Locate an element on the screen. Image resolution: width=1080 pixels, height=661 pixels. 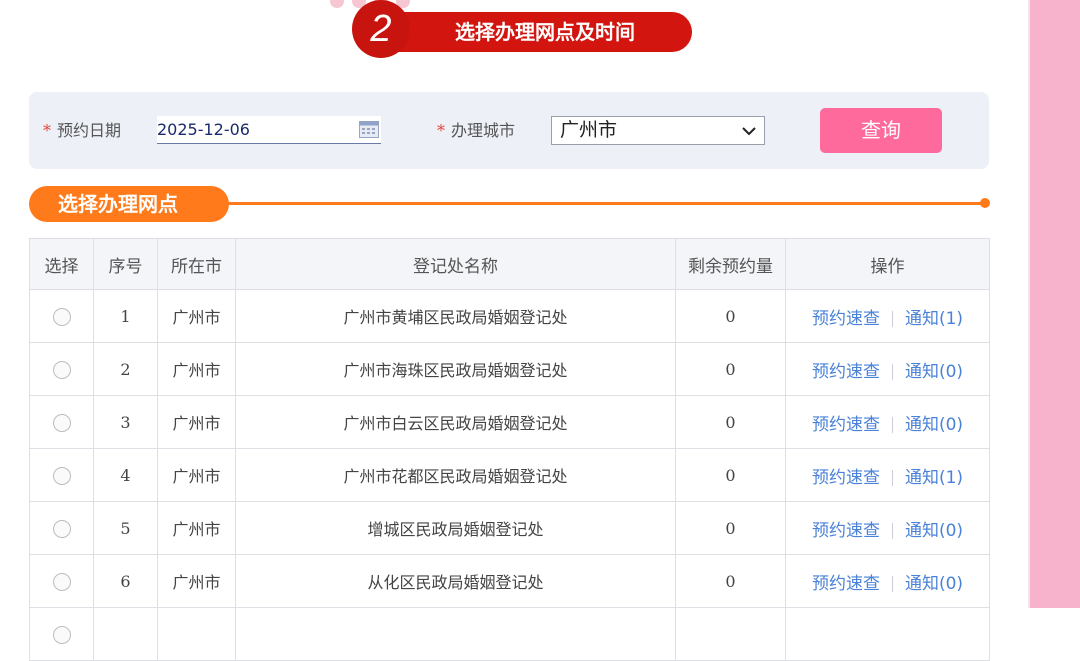
table-row: 2 广州市 广州市海珠区民政局婚姻登记处 0 预约速查 通知(0) is located at coordinates (509, 369).